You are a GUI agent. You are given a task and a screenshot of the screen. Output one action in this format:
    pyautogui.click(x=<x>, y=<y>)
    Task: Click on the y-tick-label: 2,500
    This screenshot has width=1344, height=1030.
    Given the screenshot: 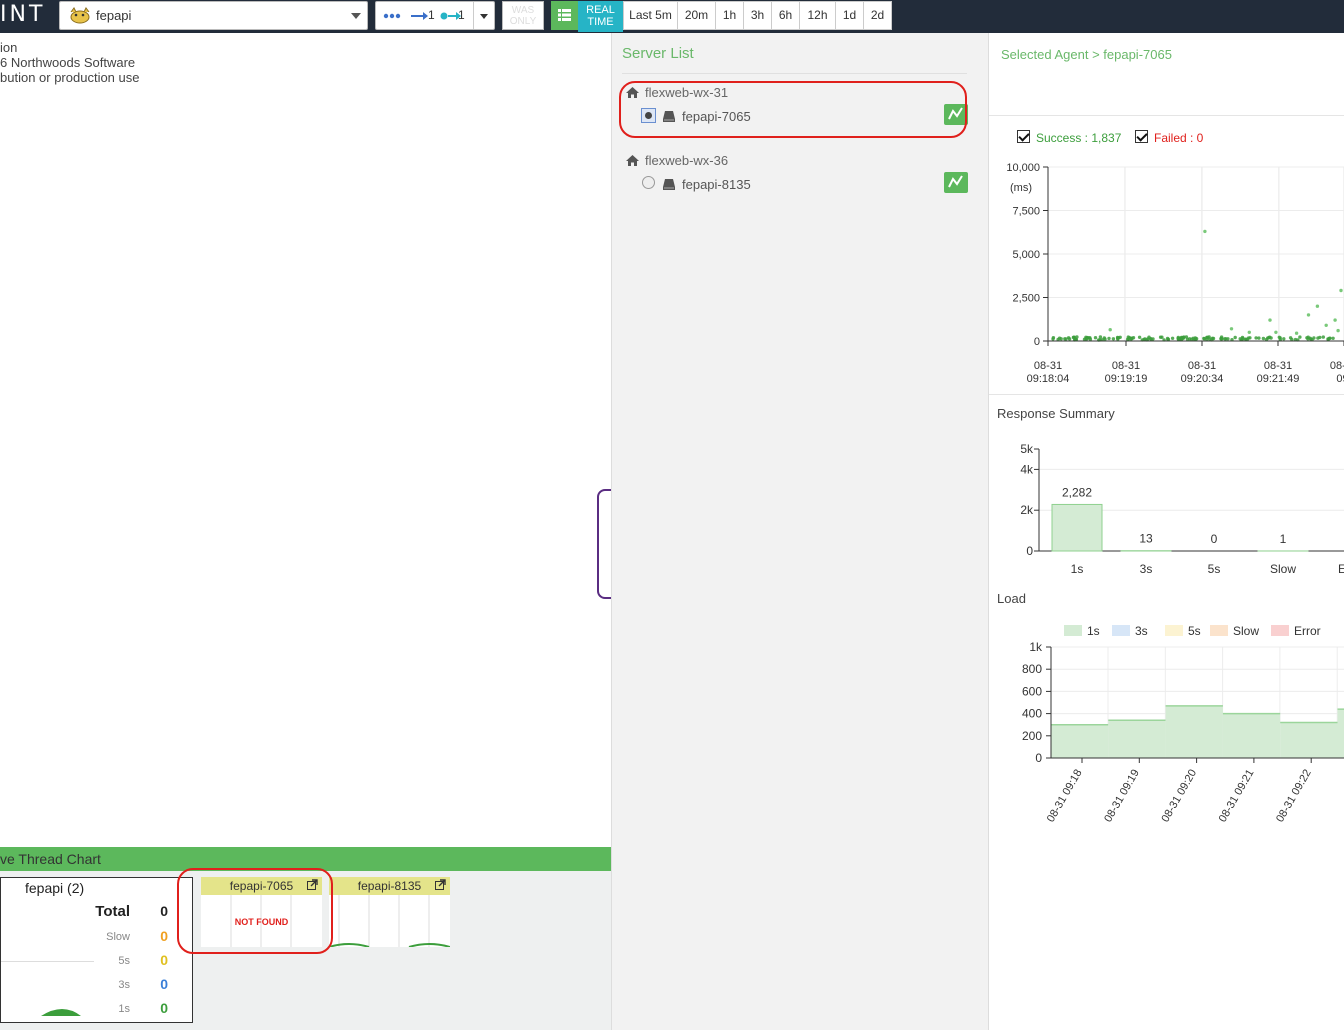 What is the action you would take?
    pyautogui.click(x=1026, y=299)
    